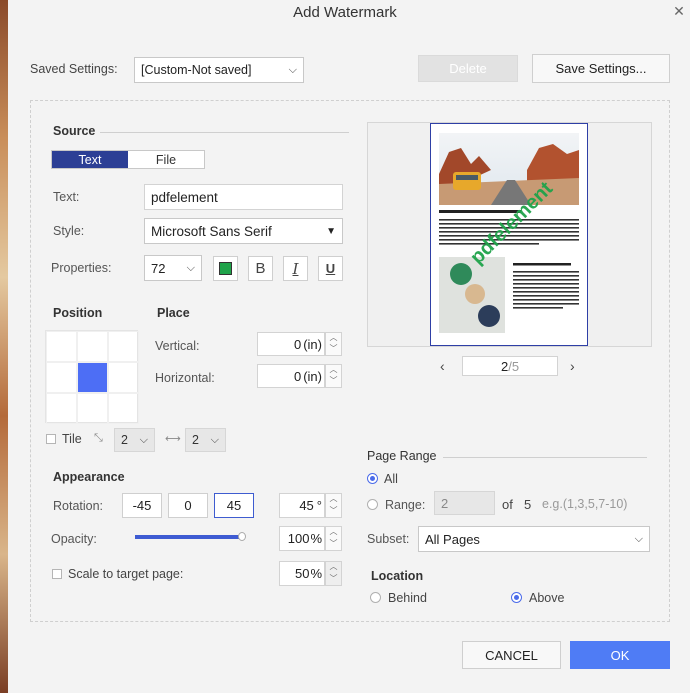 This screenshot has height=693, width=690. Describe the element at coordinates (547, 598) in the screenshot. I see `location-above-label: Above` at that location.